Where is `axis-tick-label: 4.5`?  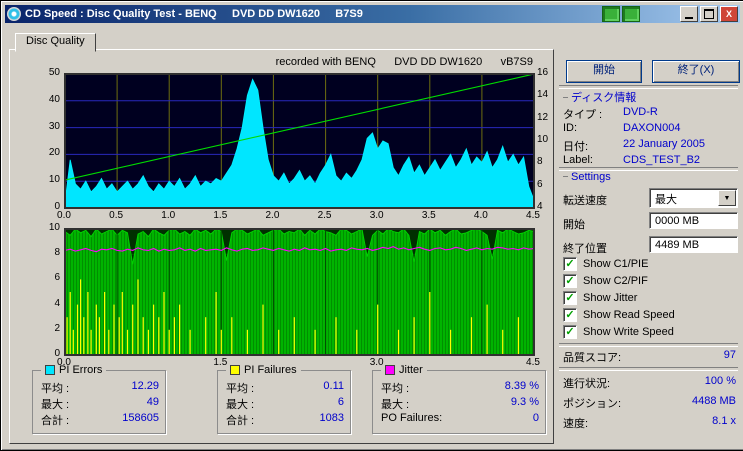
axis-tick-label: 4.5 is located at coordinates (533, 215).